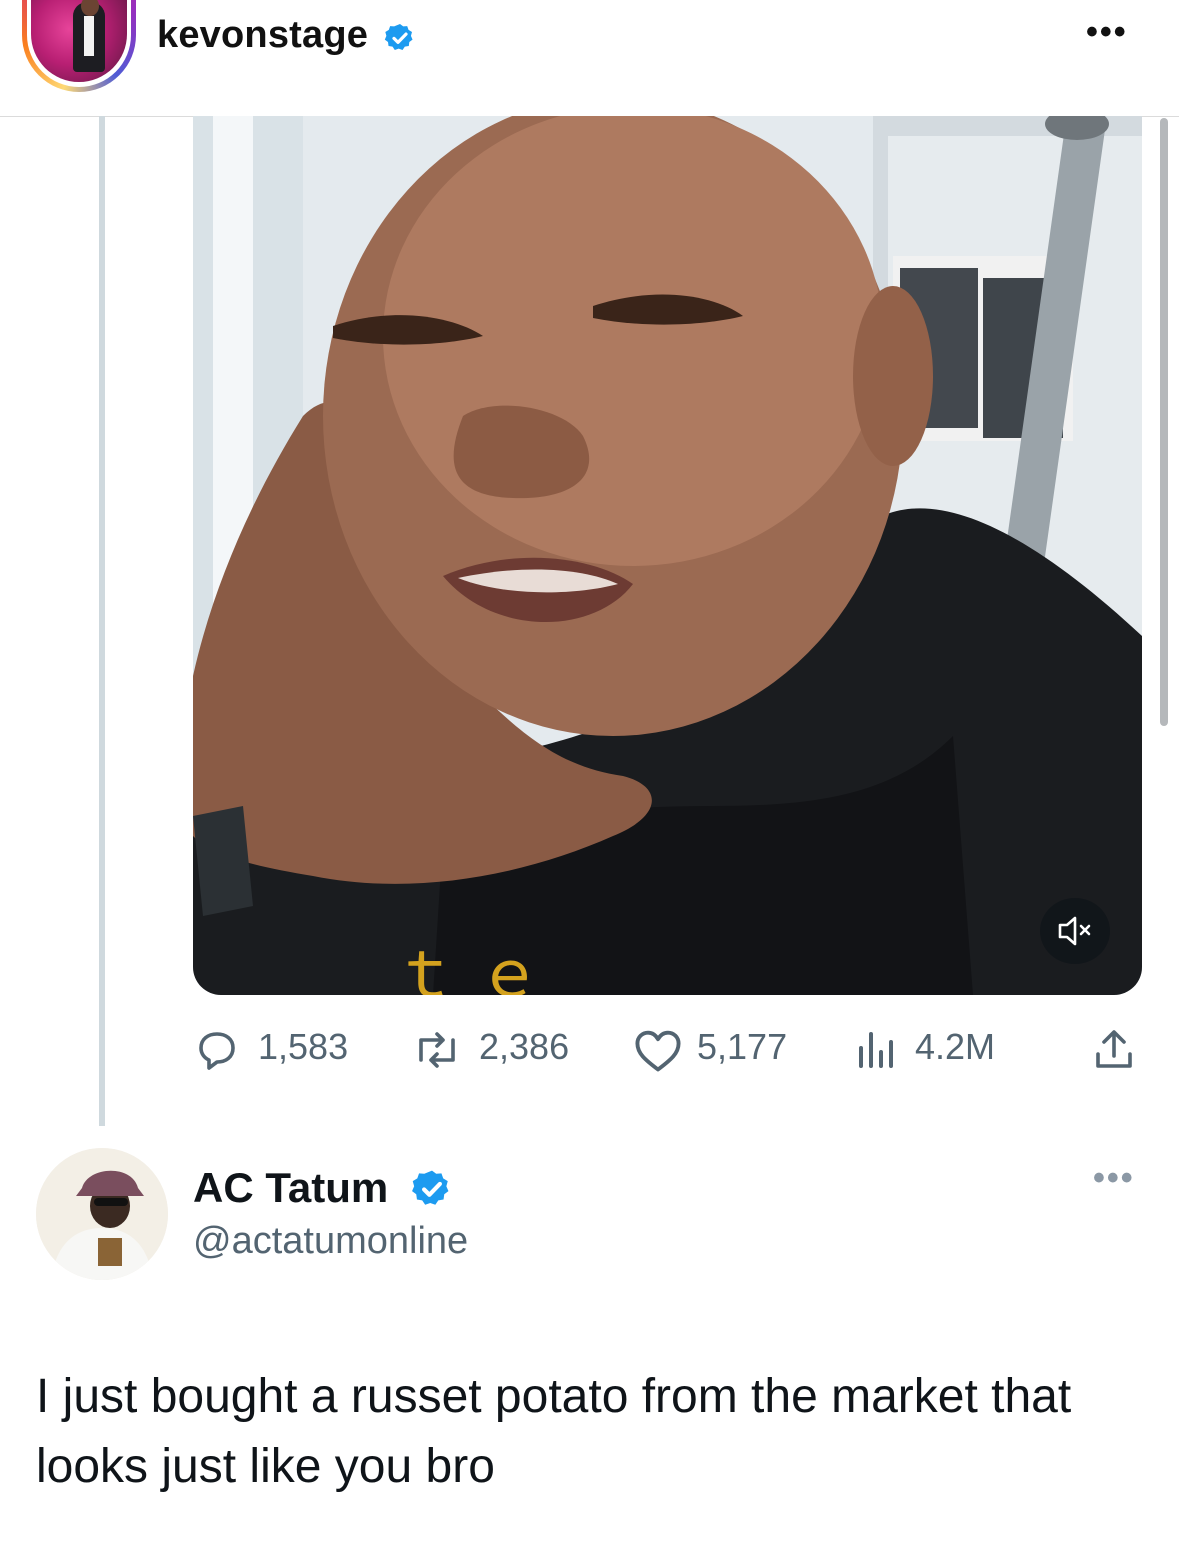 This screenshot has height=1548, width=1179. Describe the element at coordinates (290, 1188) in the screenshot. I see `reply-author-name: AC Tatum` at that location.